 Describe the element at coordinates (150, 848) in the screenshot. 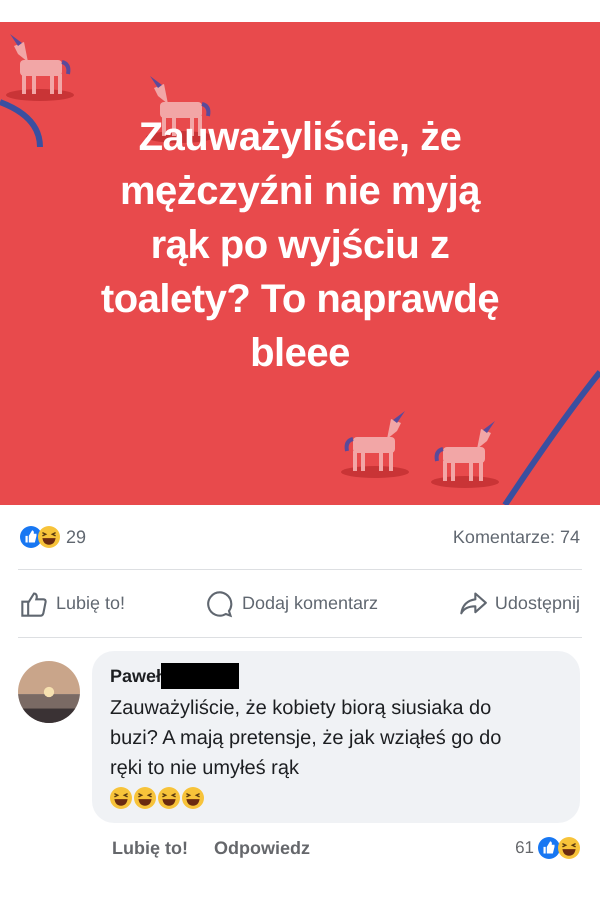

I see `comment-action-link: Lubię to!` at that location.